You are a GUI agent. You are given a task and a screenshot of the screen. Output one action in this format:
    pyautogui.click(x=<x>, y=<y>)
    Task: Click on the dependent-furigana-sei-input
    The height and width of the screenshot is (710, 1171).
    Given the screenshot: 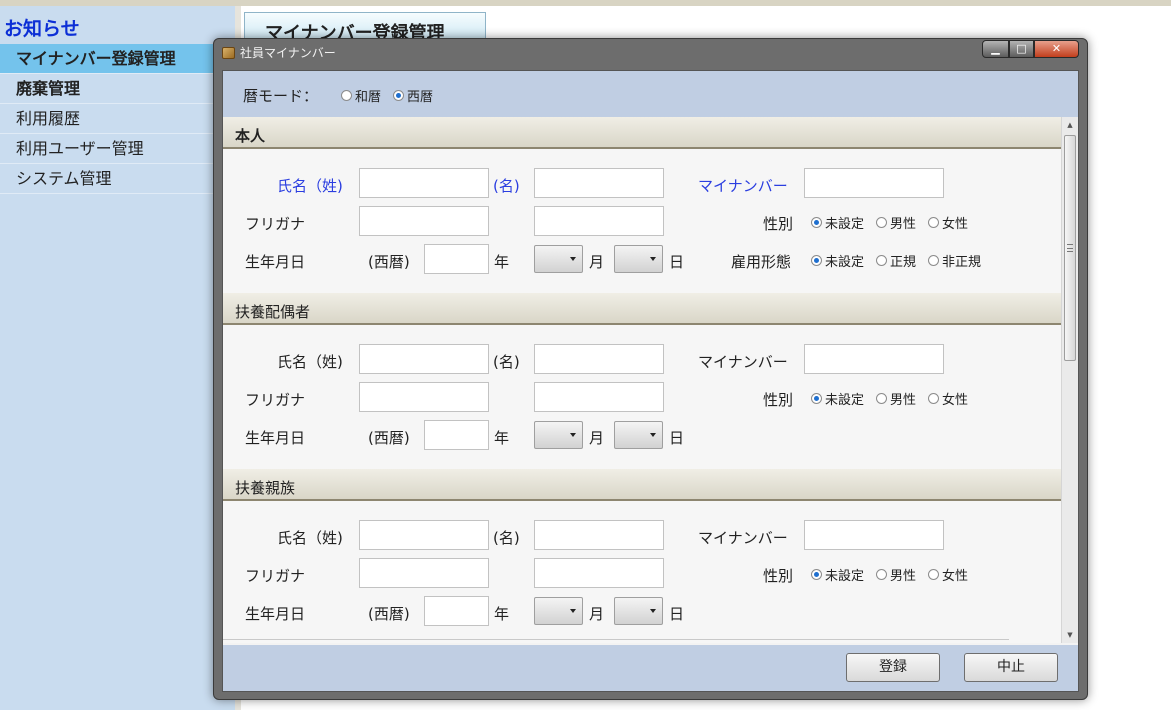 What is the action you would take?
    pyautogui.click(x=424, y=573)
    